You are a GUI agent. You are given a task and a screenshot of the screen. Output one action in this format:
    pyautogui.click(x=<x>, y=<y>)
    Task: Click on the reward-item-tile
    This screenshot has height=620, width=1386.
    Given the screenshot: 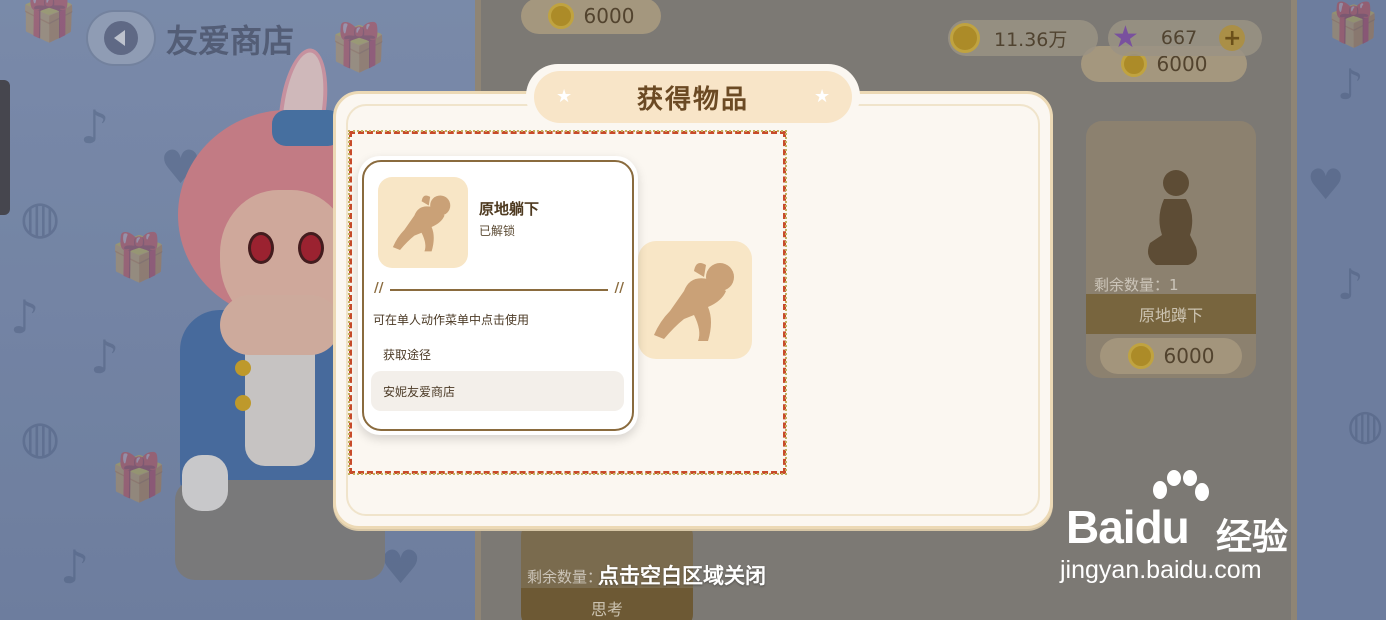 What is the action you would take?
    pyautogui.click(x=695, y=300)
    